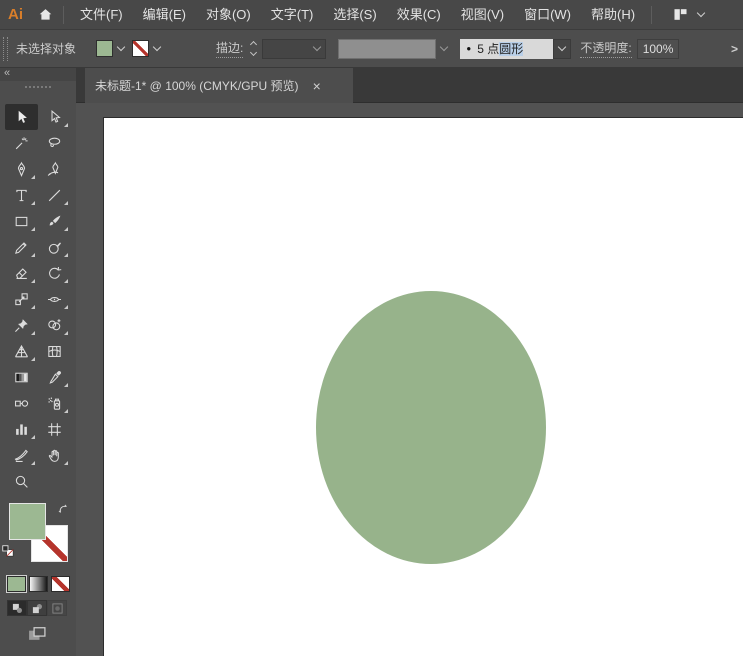  Describe the element at coordinates (482, 15) in the screenshot. I see `menu-item-view: 视图(V)` at that location.